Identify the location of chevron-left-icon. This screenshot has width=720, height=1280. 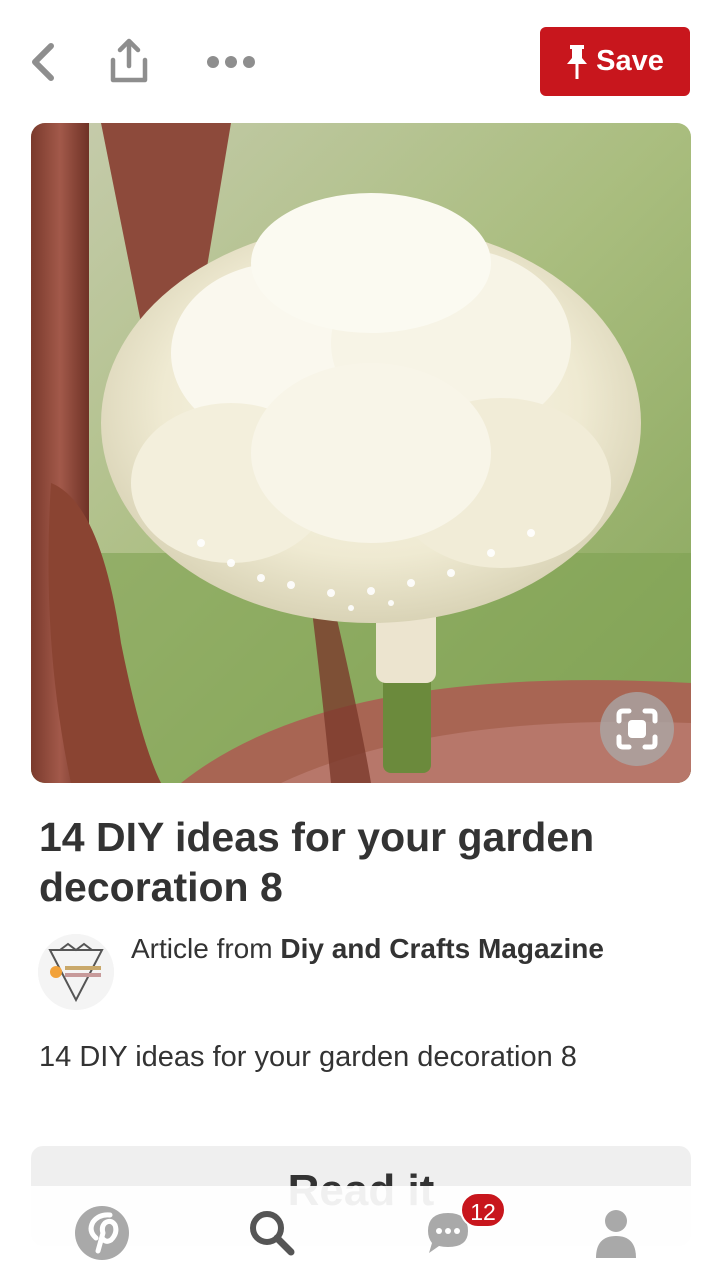
(43, 62).